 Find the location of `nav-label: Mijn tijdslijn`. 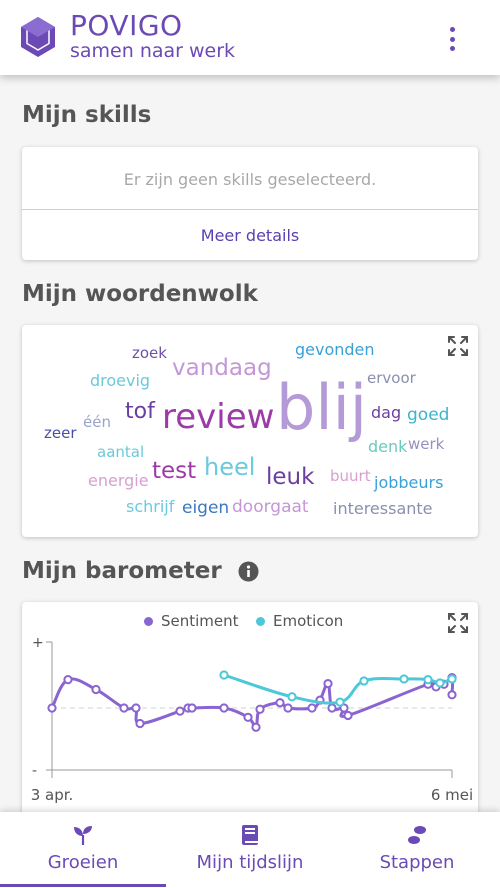

nav-label: Mijn tijdslijn is located at coordinates (250, 862).